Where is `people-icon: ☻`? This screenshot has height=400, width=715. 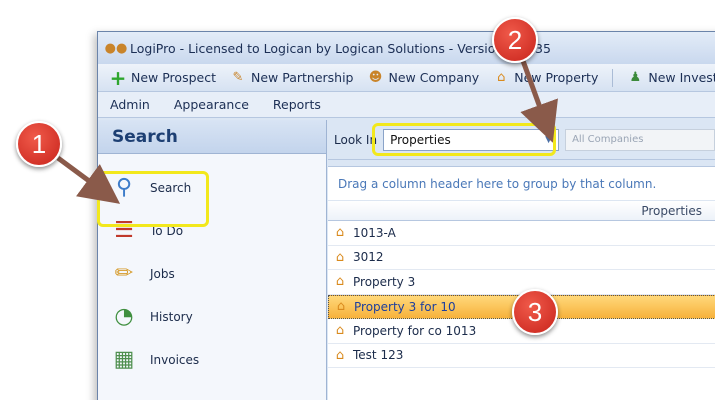 people-icon: ☻ is located at coordinates (375, 77).